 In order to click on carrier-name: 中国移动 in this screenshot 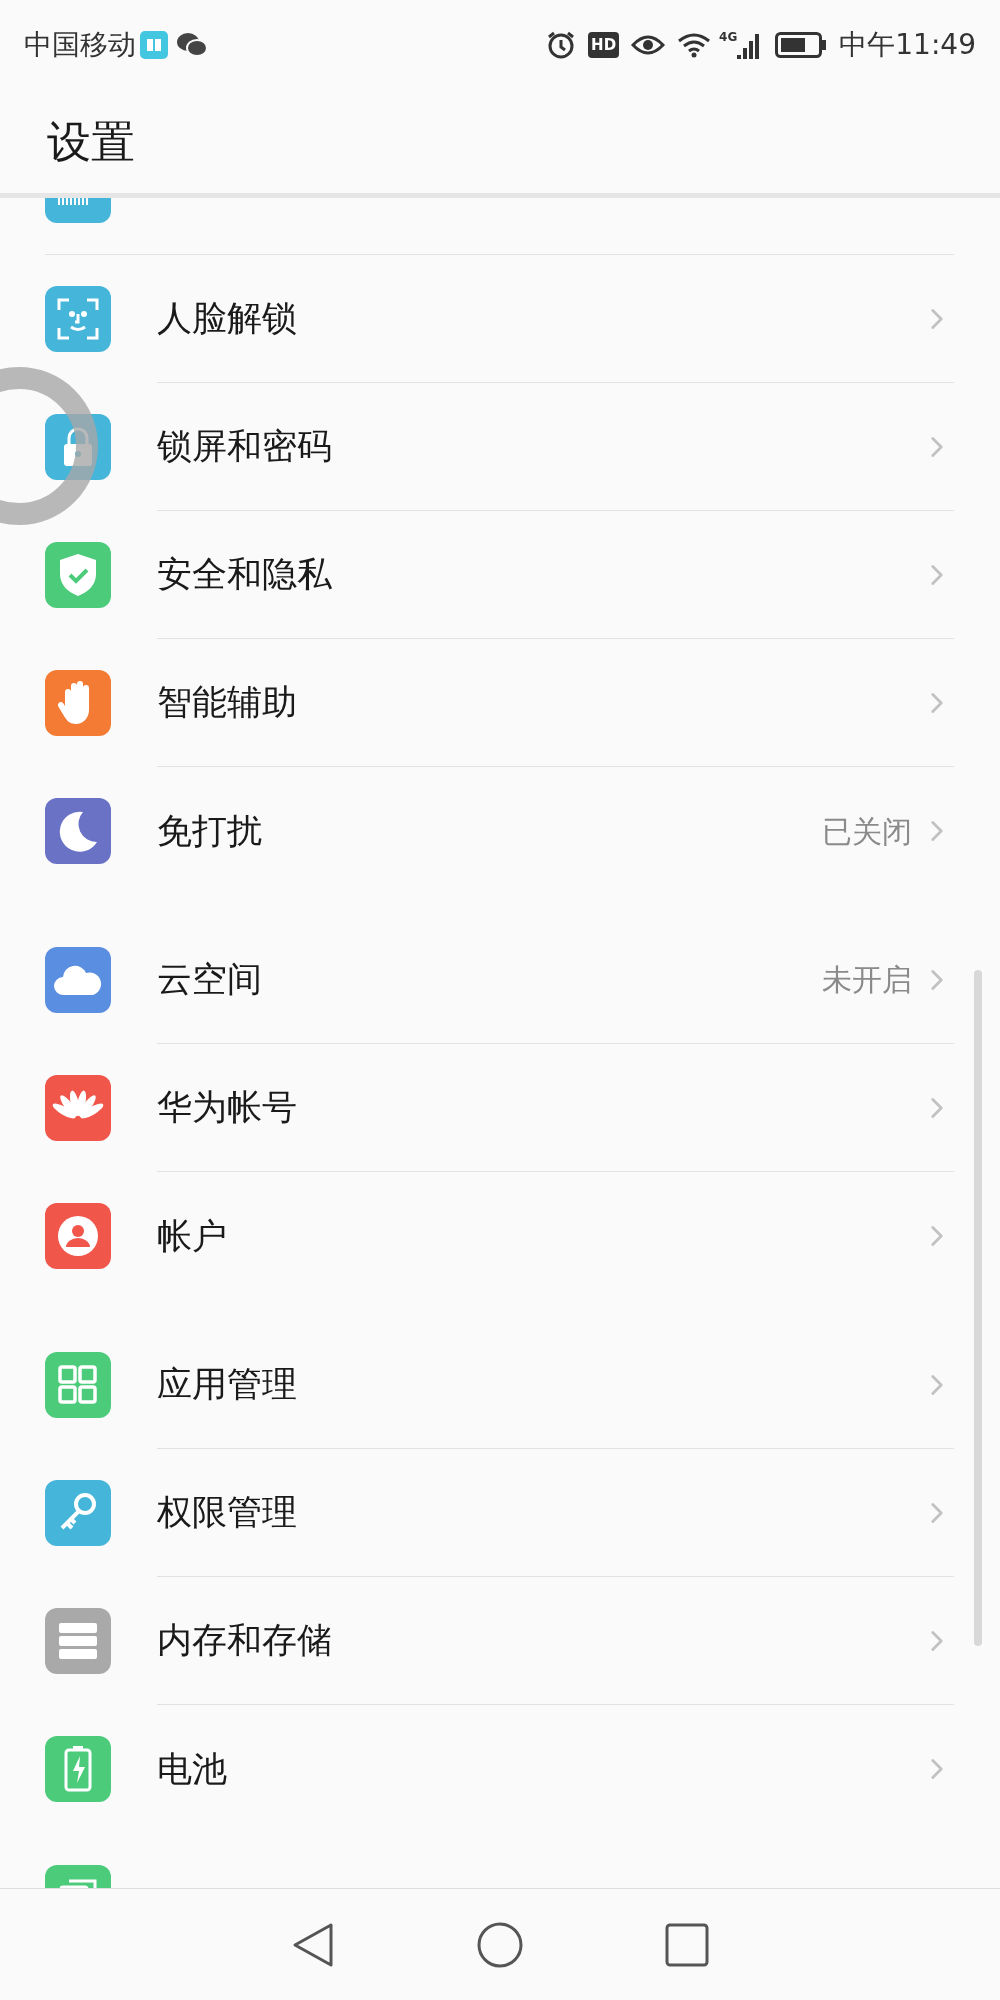, I will do `click(80, 45)`.